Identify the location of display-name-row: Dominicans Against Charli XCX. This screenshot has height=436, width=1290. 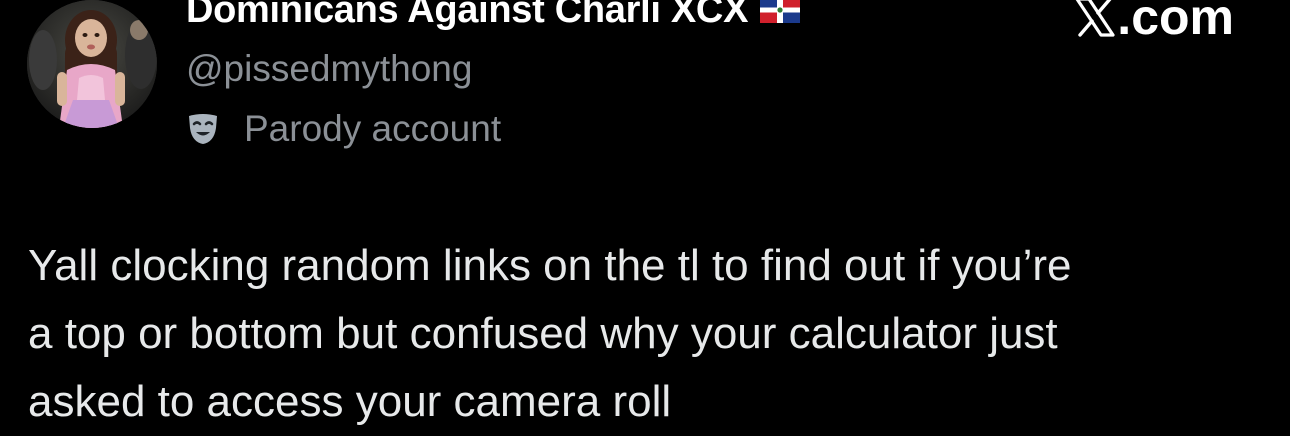
(493, 18).